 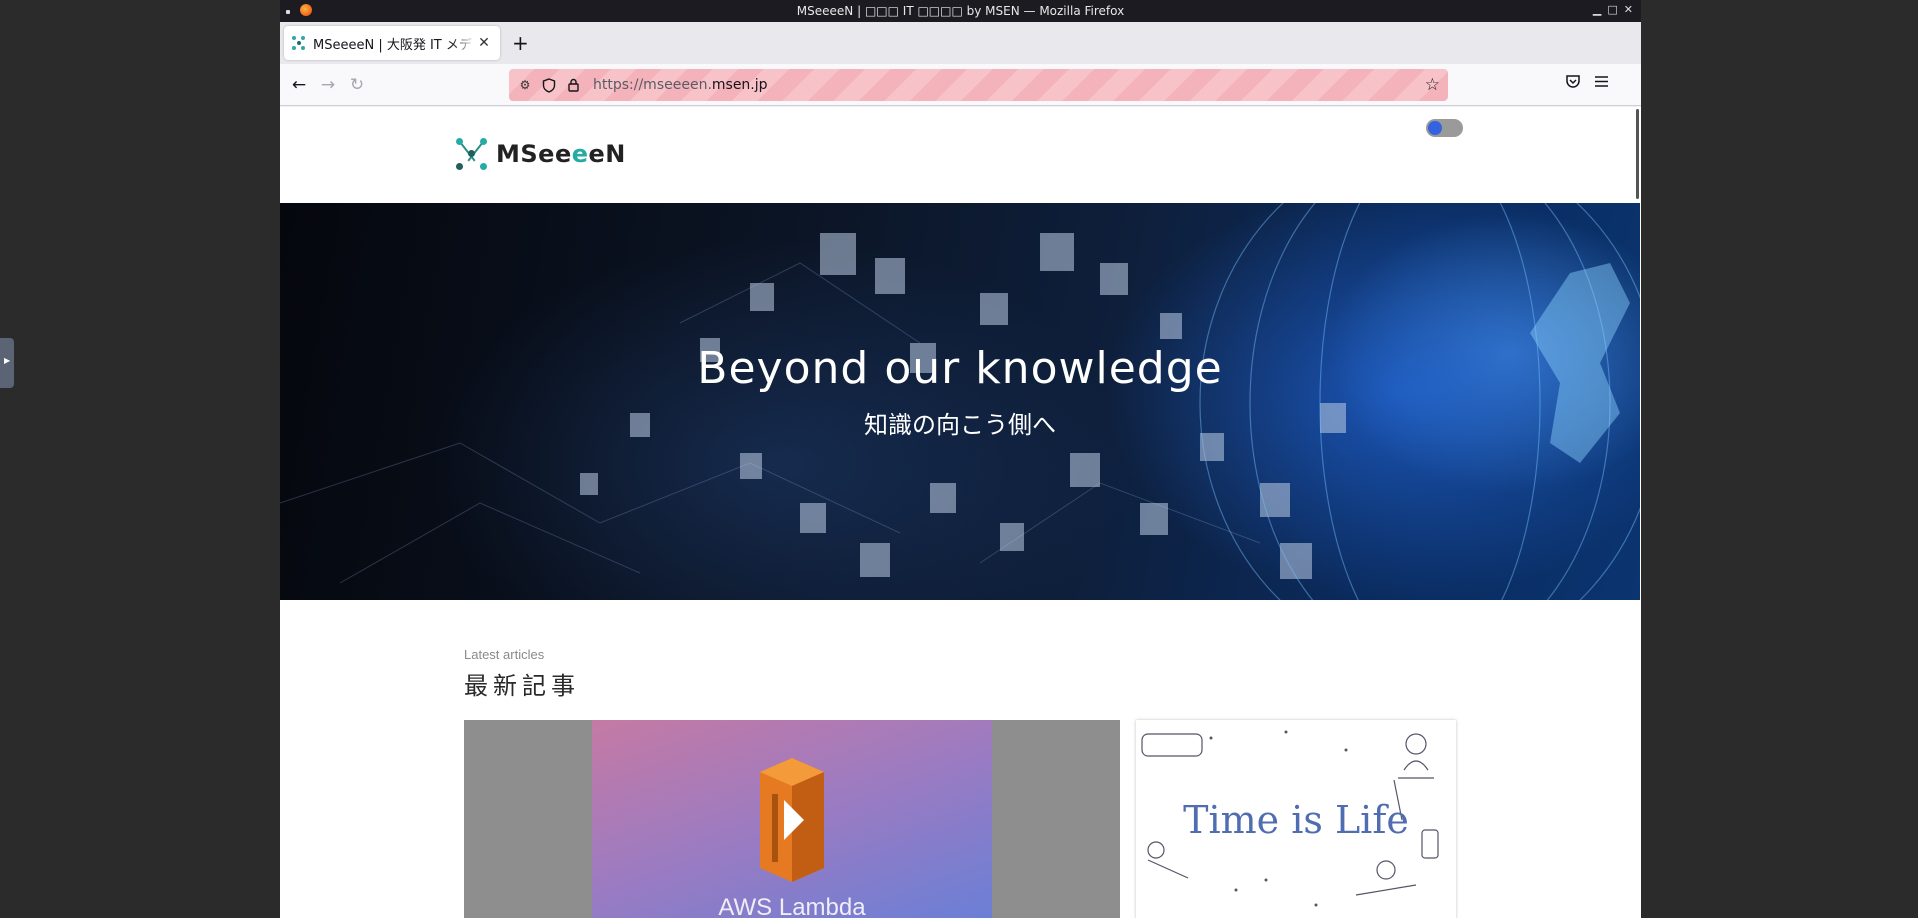 I want to click on latest-articles-heading: Latest articles 最新記事, so click(x=522, y=674).